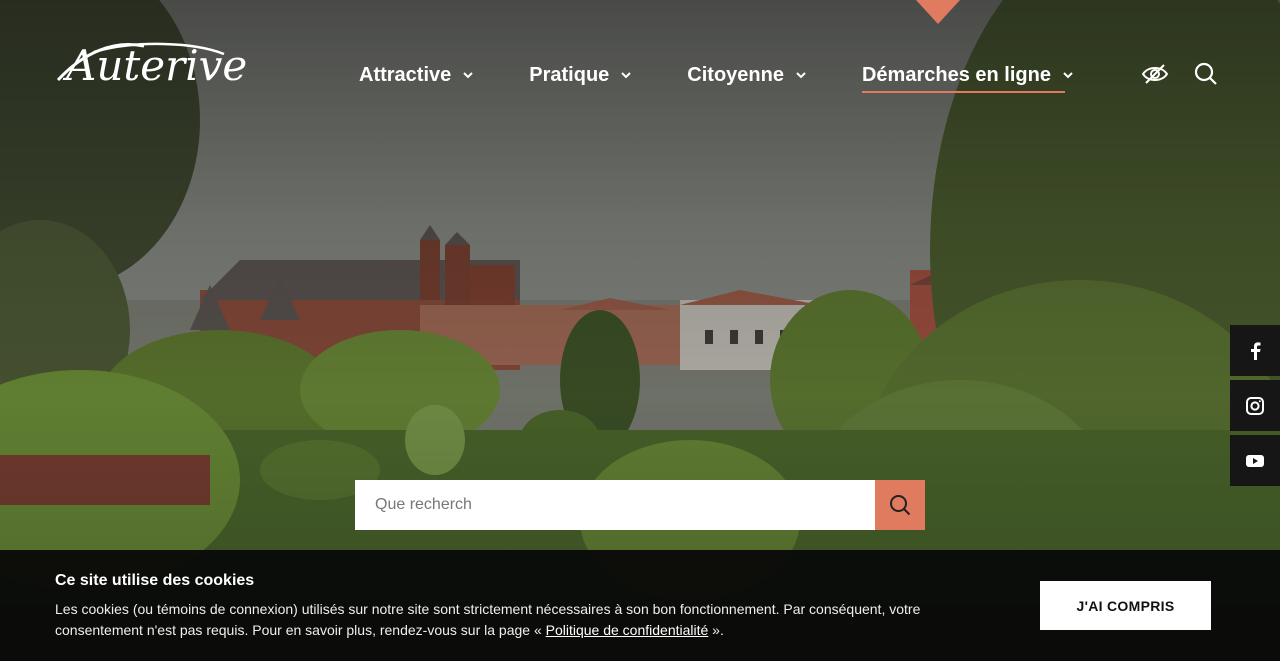 This screenshot has height=661, width=1280. What do you see at coordinates (569, 74) in the screenshot?
I see `nav-label: Pratique` at bounding box center [569, 74].